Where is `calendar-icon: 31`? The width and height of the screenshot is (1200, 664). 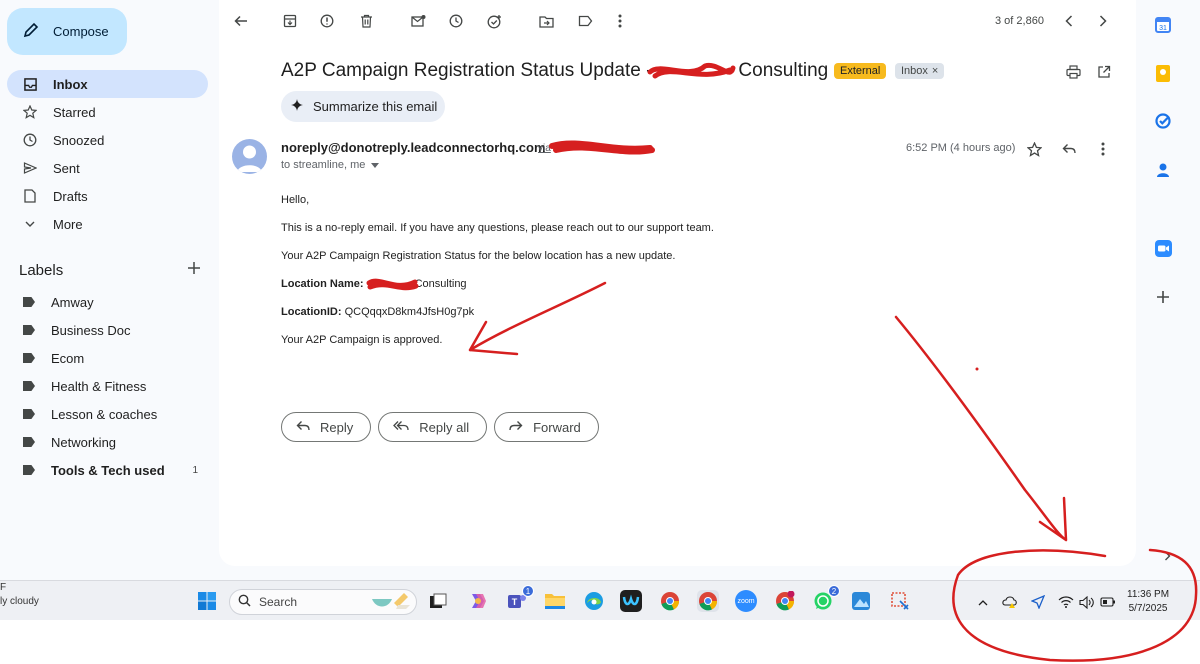
calendar-icon: 31 is located at coordinates (1163, 25).